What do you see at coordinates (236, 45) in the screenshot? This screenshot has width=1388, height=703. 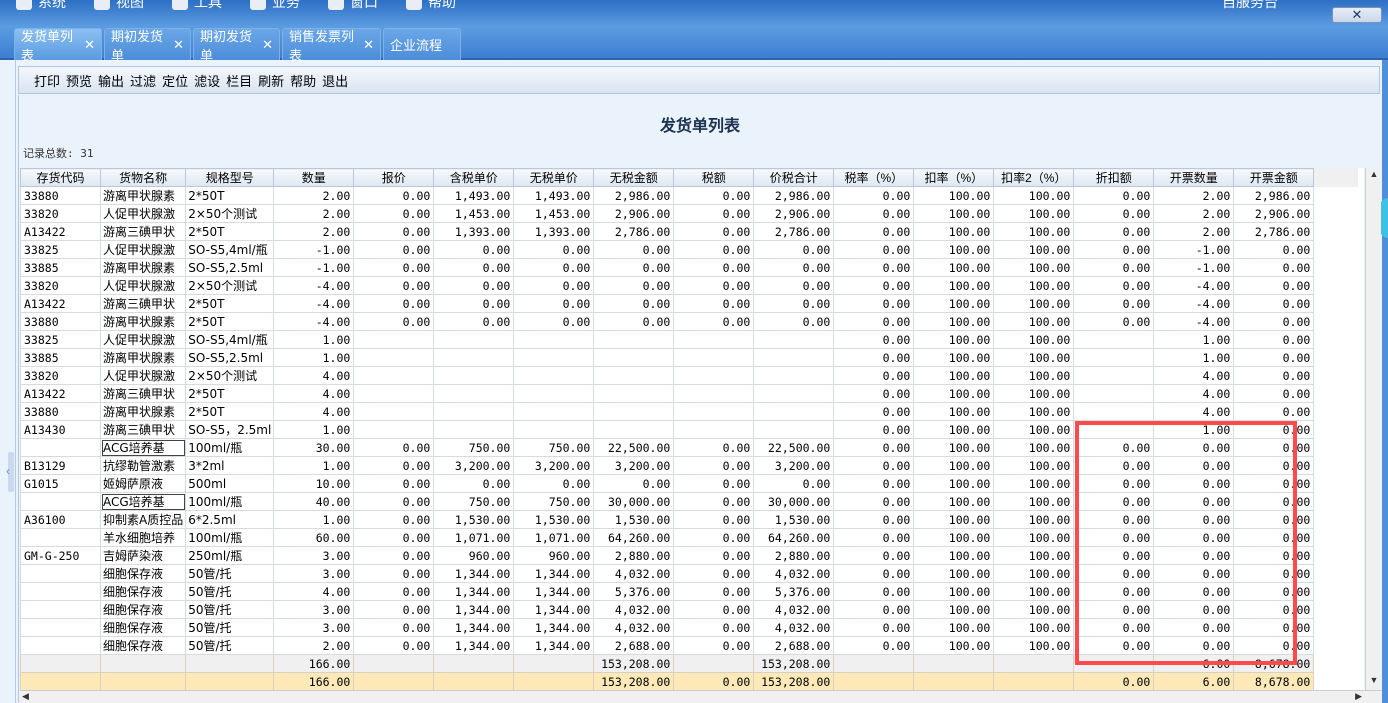 I see `tab-2: 期初发货单 ✕` at bounding box center [236, 45].